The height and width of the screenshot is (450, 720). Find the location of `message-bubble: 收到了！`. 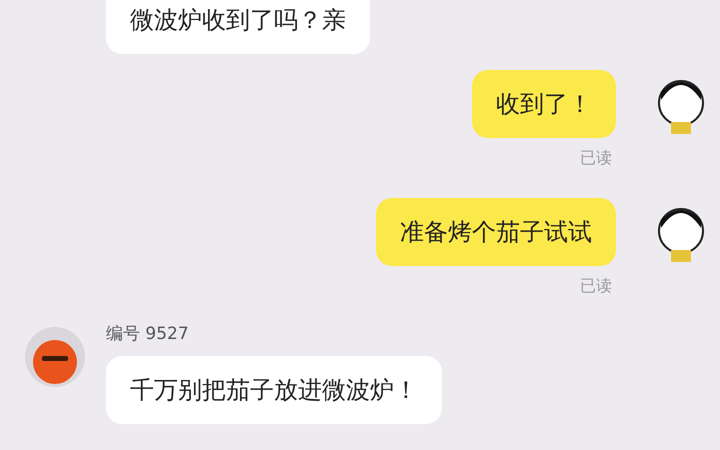

message-bubble: 收到了！ is located at coordinates (544, 104).